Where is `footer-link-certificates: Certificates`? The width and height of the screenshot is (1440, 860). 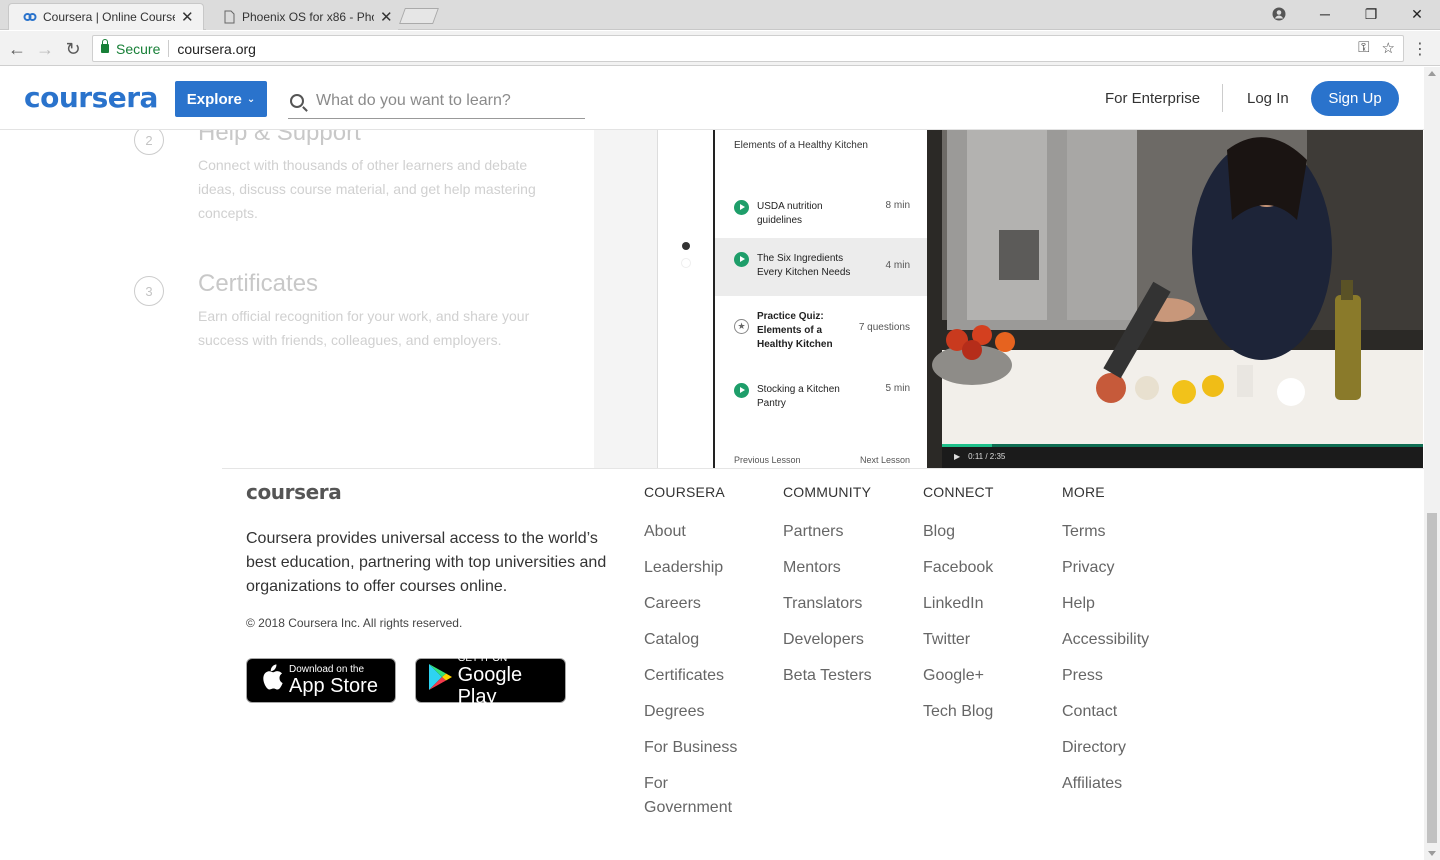
footer-link-certificates: Certificates is located at coordinates (699, 676).